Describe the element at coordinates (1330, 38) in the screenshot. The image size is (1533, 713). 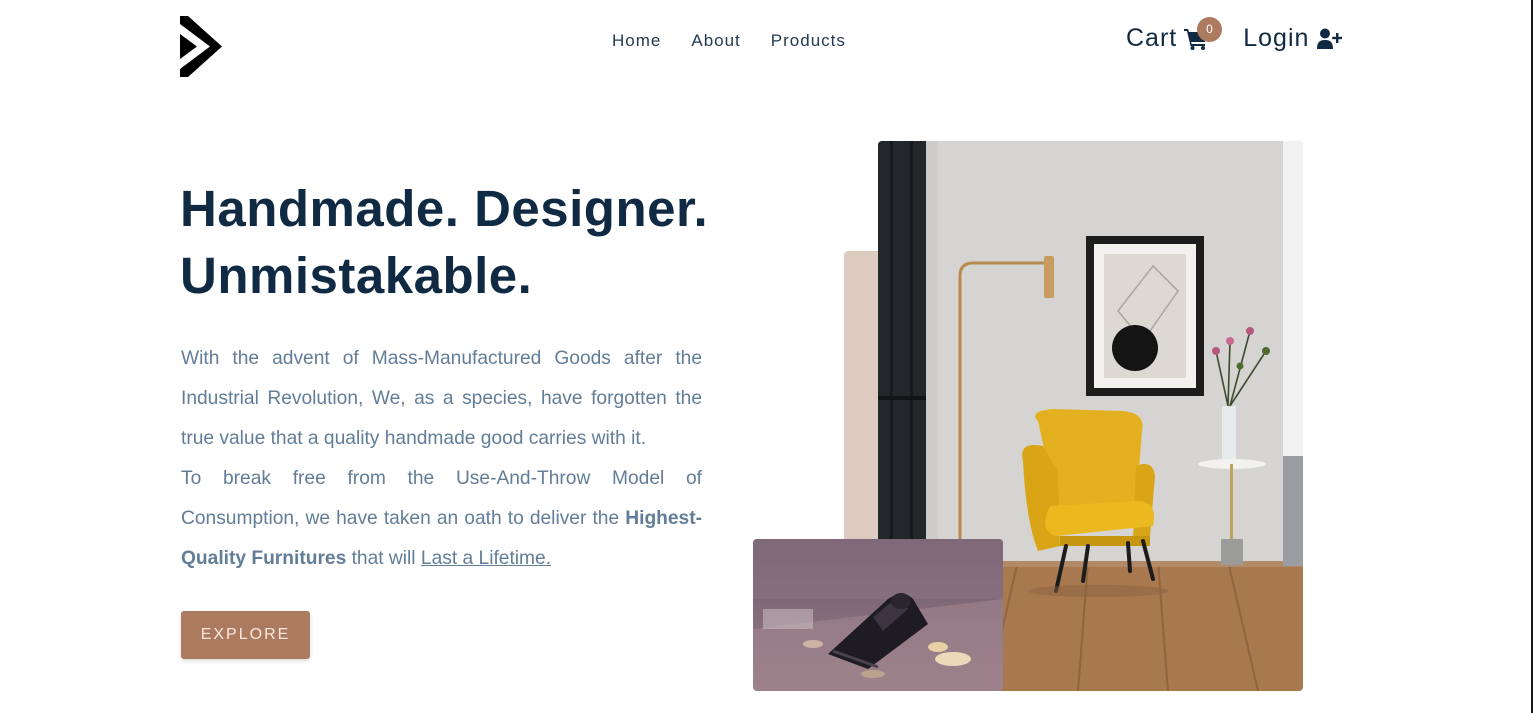
I see `user-plus-icon` at that location.